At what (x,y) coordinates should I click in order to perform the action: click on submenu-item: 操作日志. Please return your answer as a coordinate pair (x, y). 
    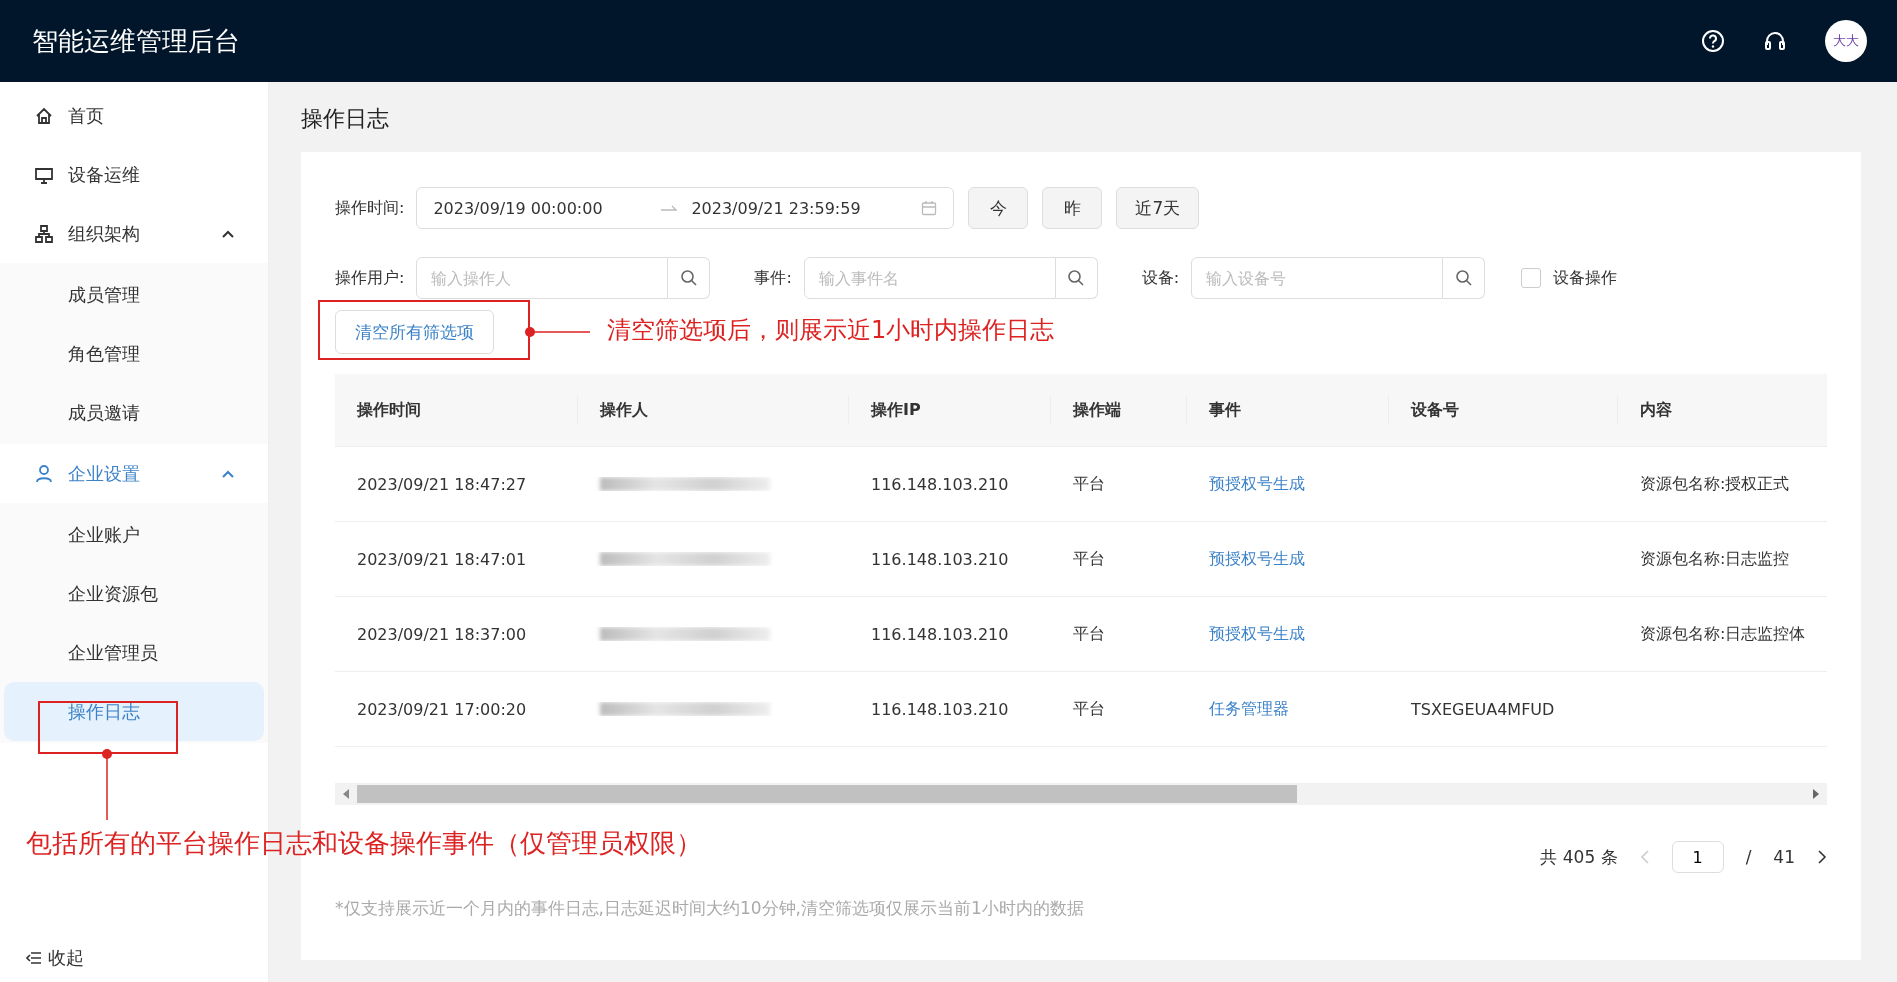
    Looking at the image, I should click on (134, 711).